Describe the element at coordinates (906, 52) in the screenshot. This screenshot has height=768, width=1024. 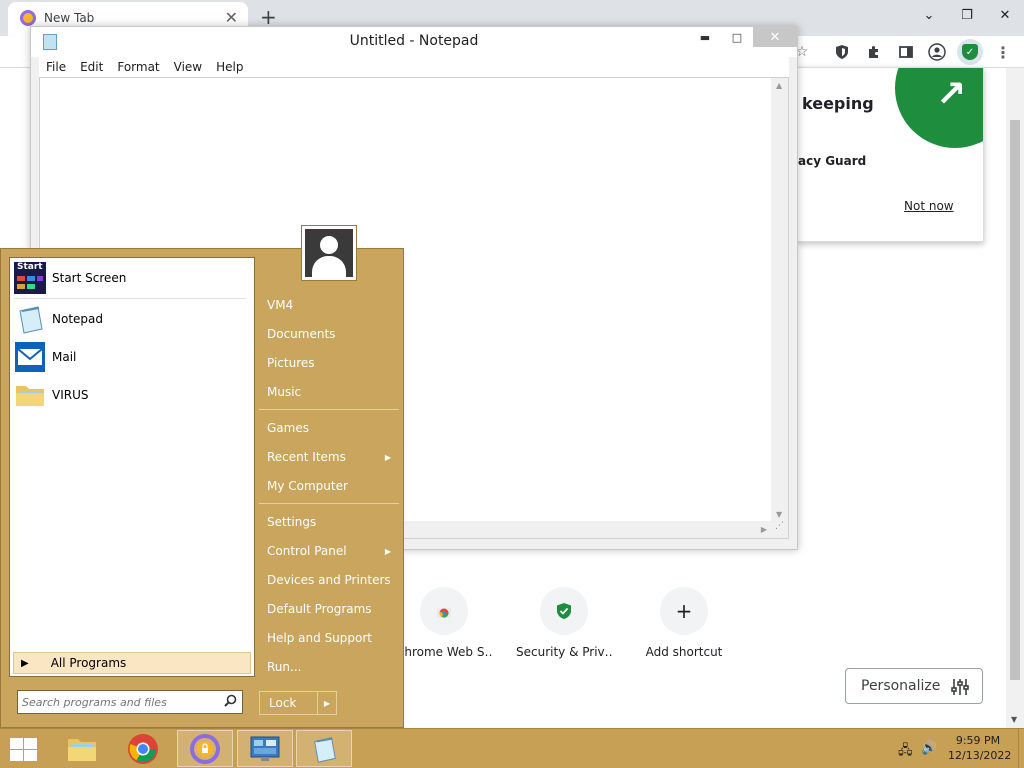
I see `side-panel-icon` at that location.